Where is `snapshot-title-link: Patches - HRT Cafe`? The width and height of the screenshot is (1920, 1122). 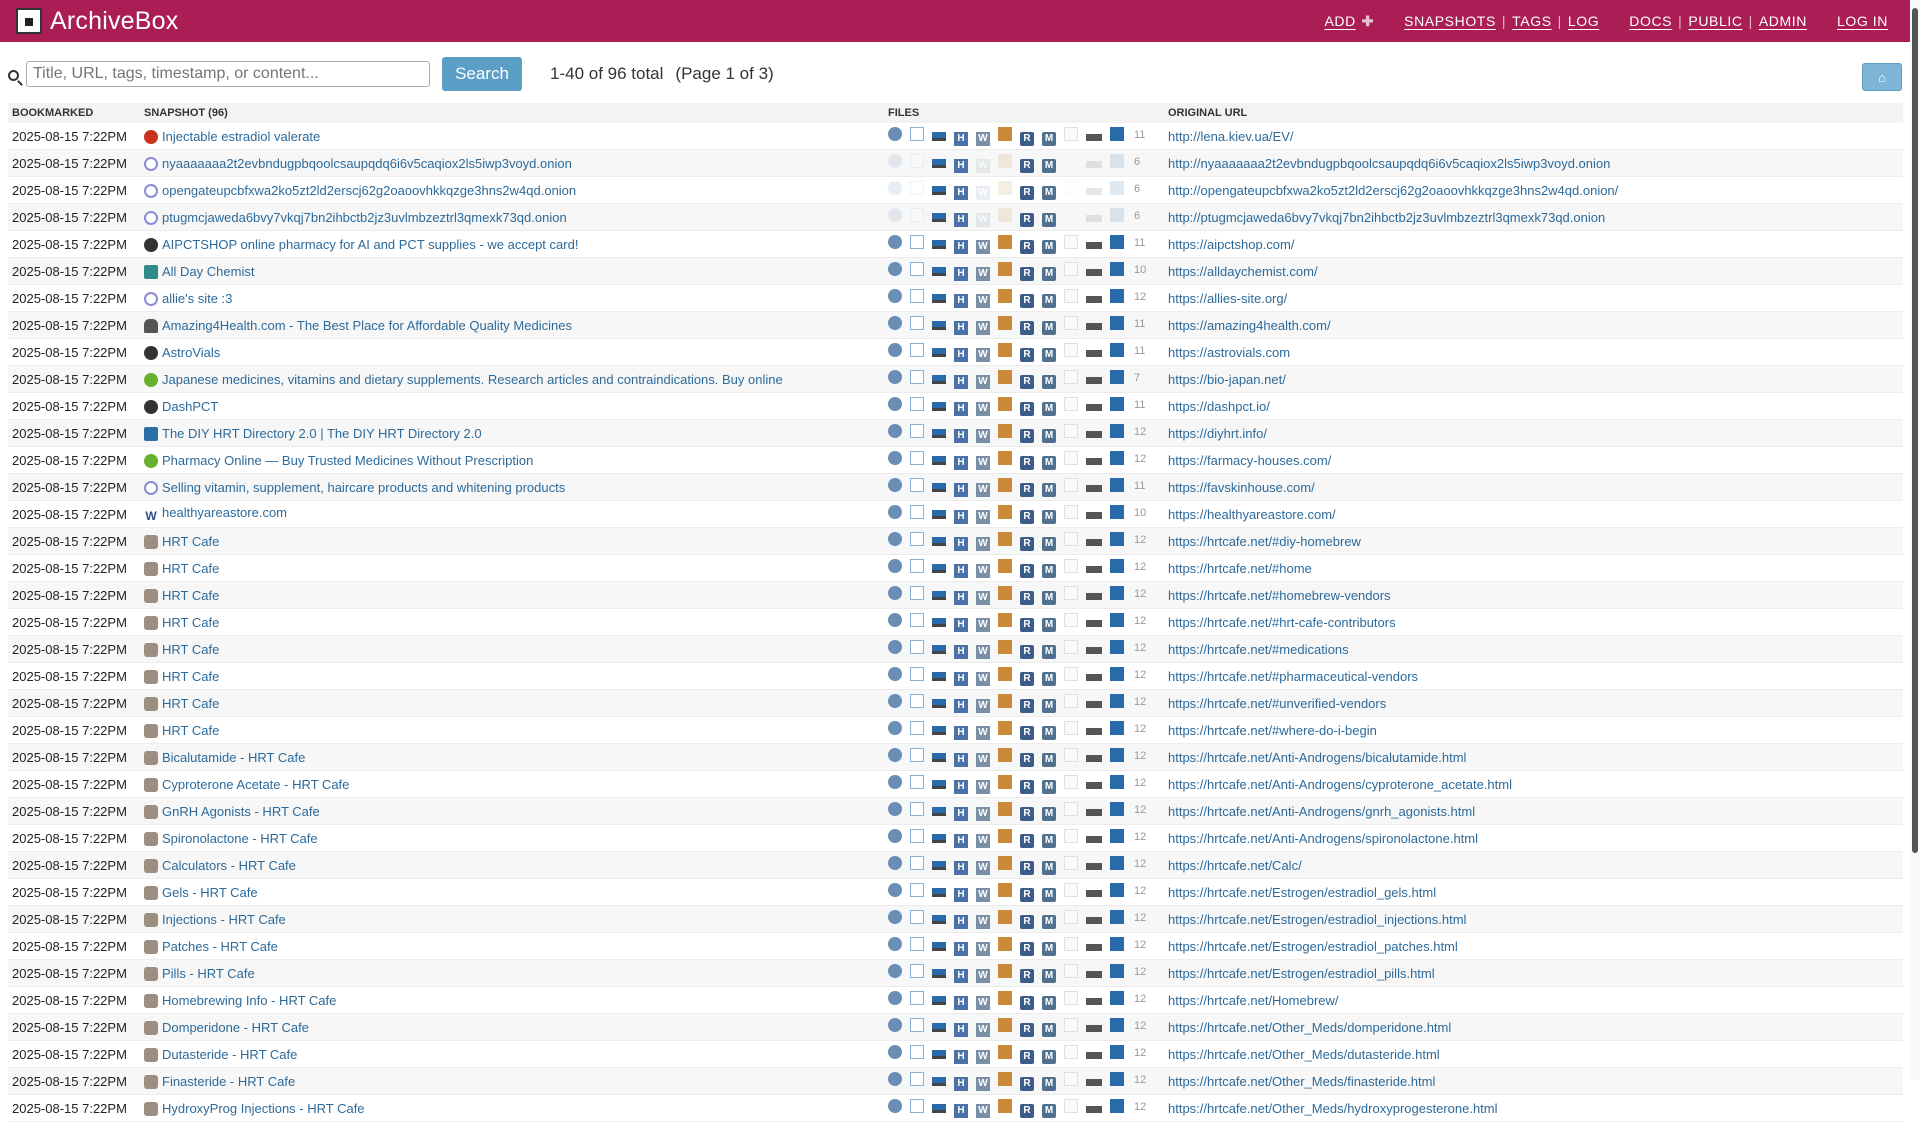 snapshot-title-link: Patches - HRT Cafe is located at coordinates (220, 946).